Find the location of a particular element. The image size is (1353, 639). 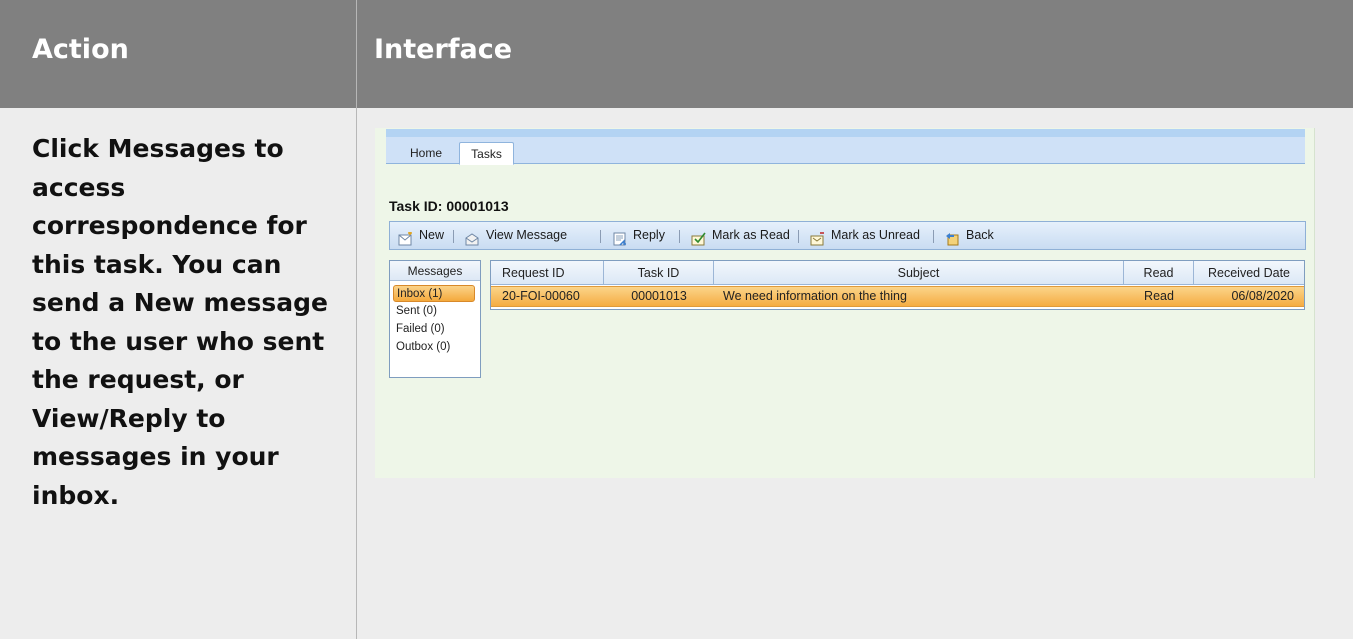

column-header-read: Read is located at coordinates (1159, 273).